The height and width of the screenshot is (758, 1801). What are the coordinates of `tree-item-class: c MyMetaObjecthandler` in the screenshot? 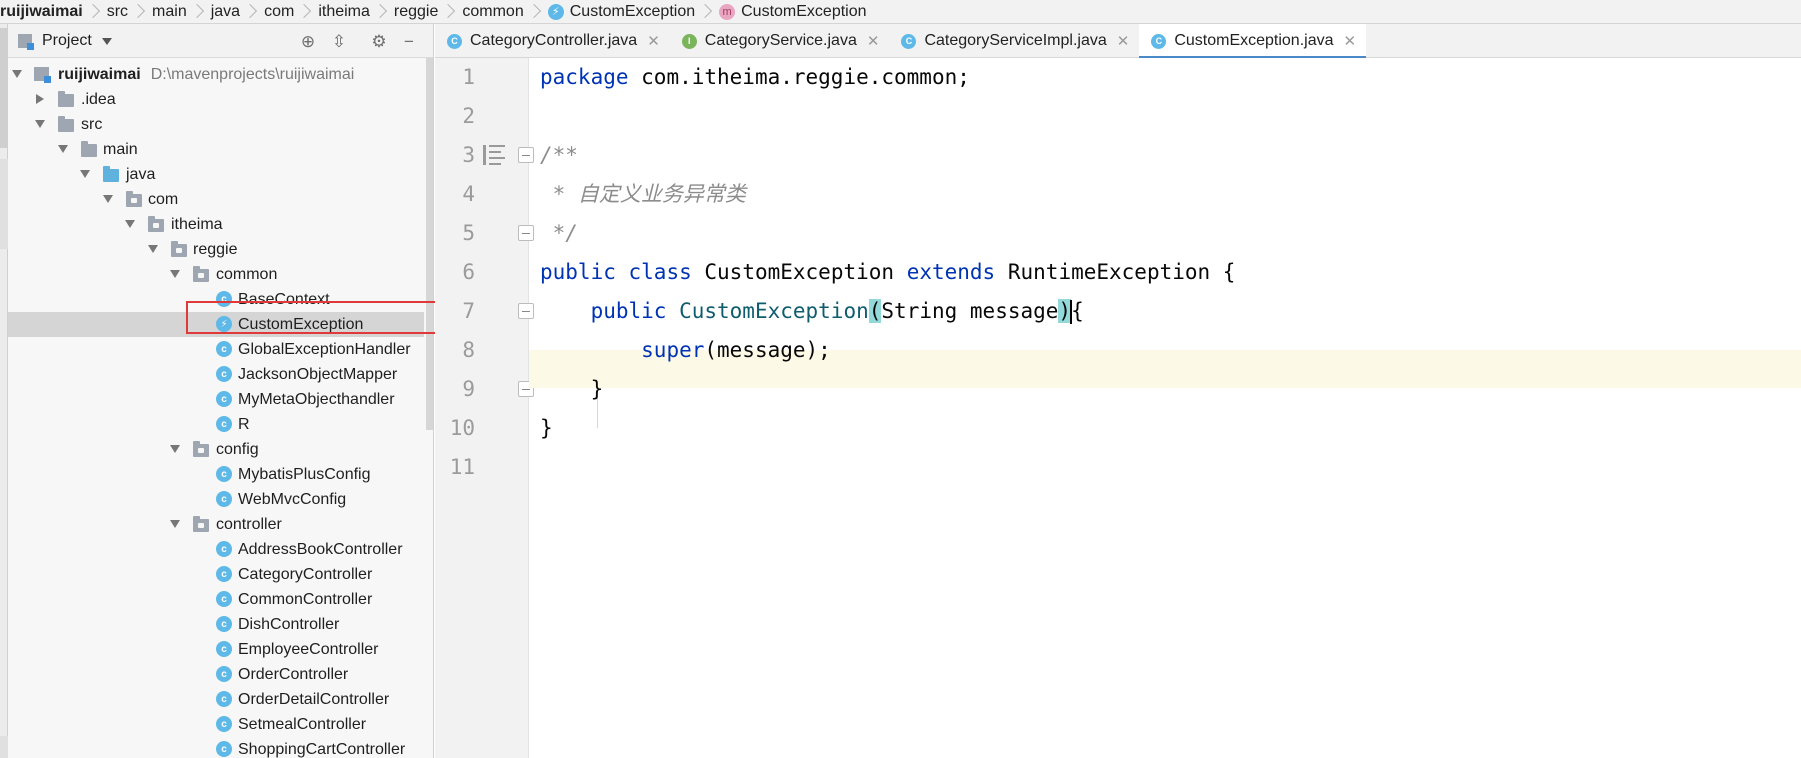 It's located at (216, 399).